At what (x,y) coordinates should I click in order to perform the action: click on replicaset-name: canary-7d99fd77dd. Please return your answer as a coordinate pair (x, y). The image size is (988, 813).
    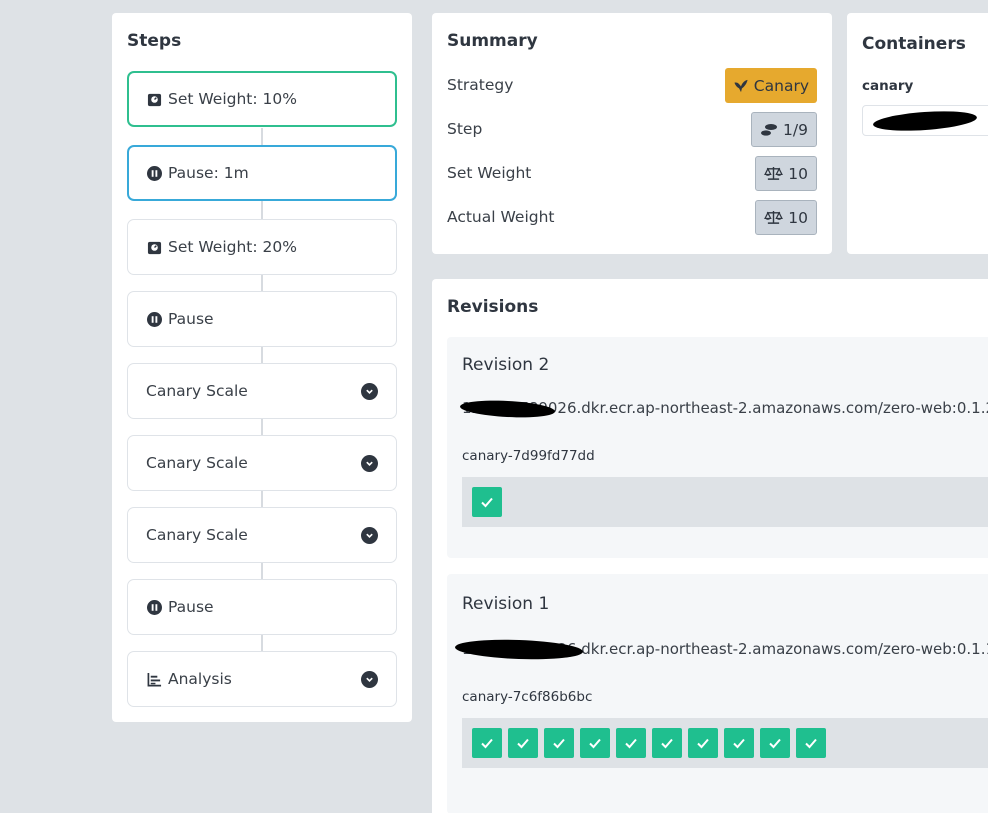
    Looking at the image, I should click on (528, 456).